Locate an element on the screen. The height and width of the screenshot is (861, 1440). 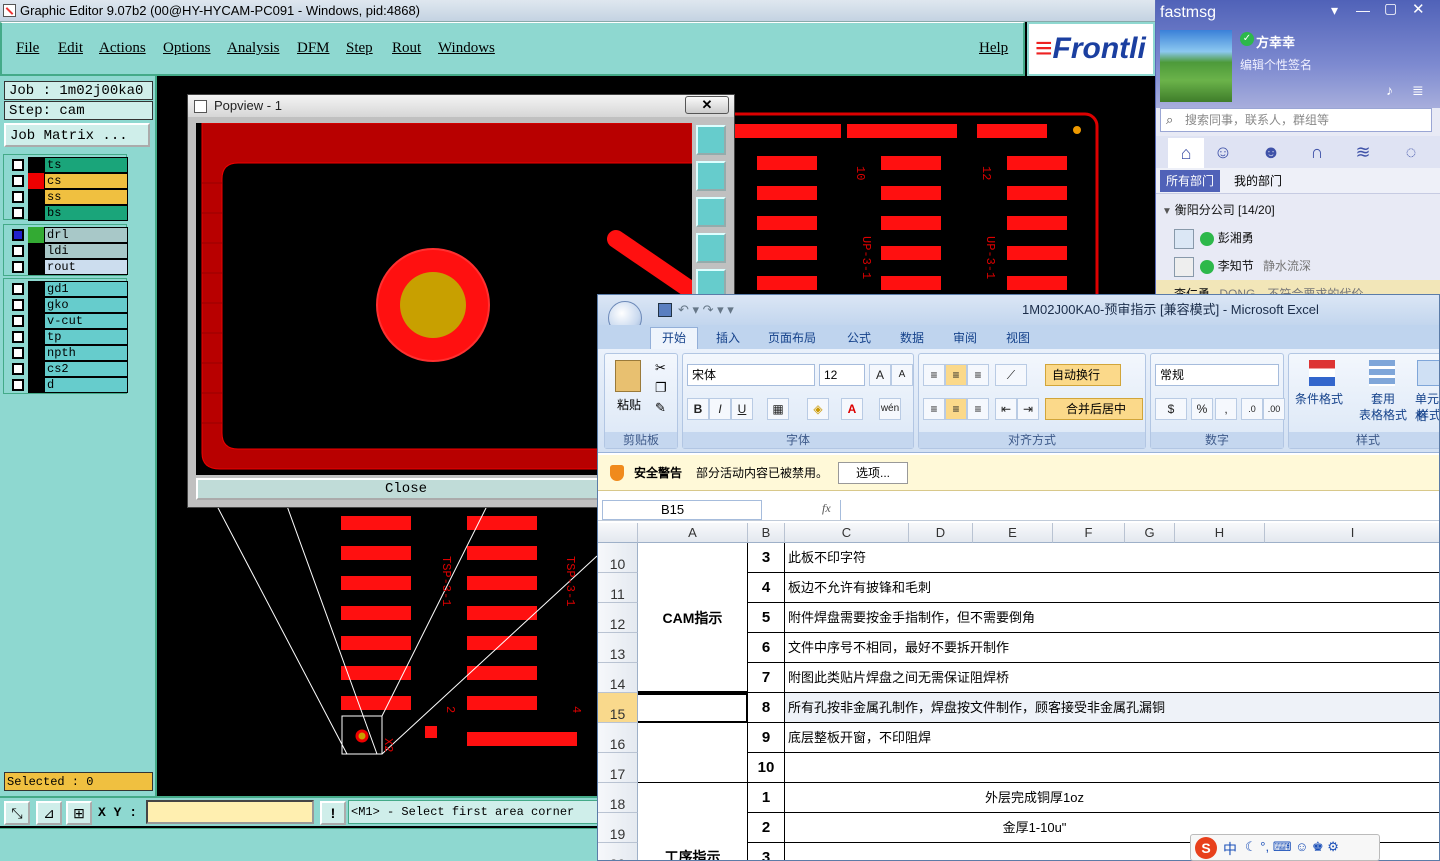
menu-file: File is located at coordinates (27, 48).